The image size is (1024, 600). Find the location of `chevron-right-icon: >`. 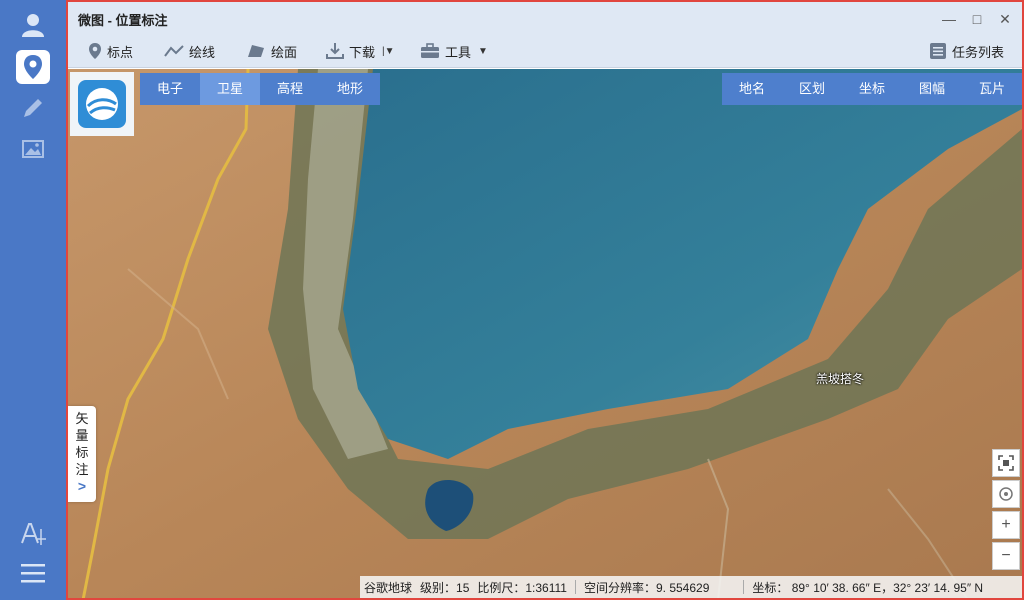

chevron-right-icon: > is located at coordinates (82, 486).